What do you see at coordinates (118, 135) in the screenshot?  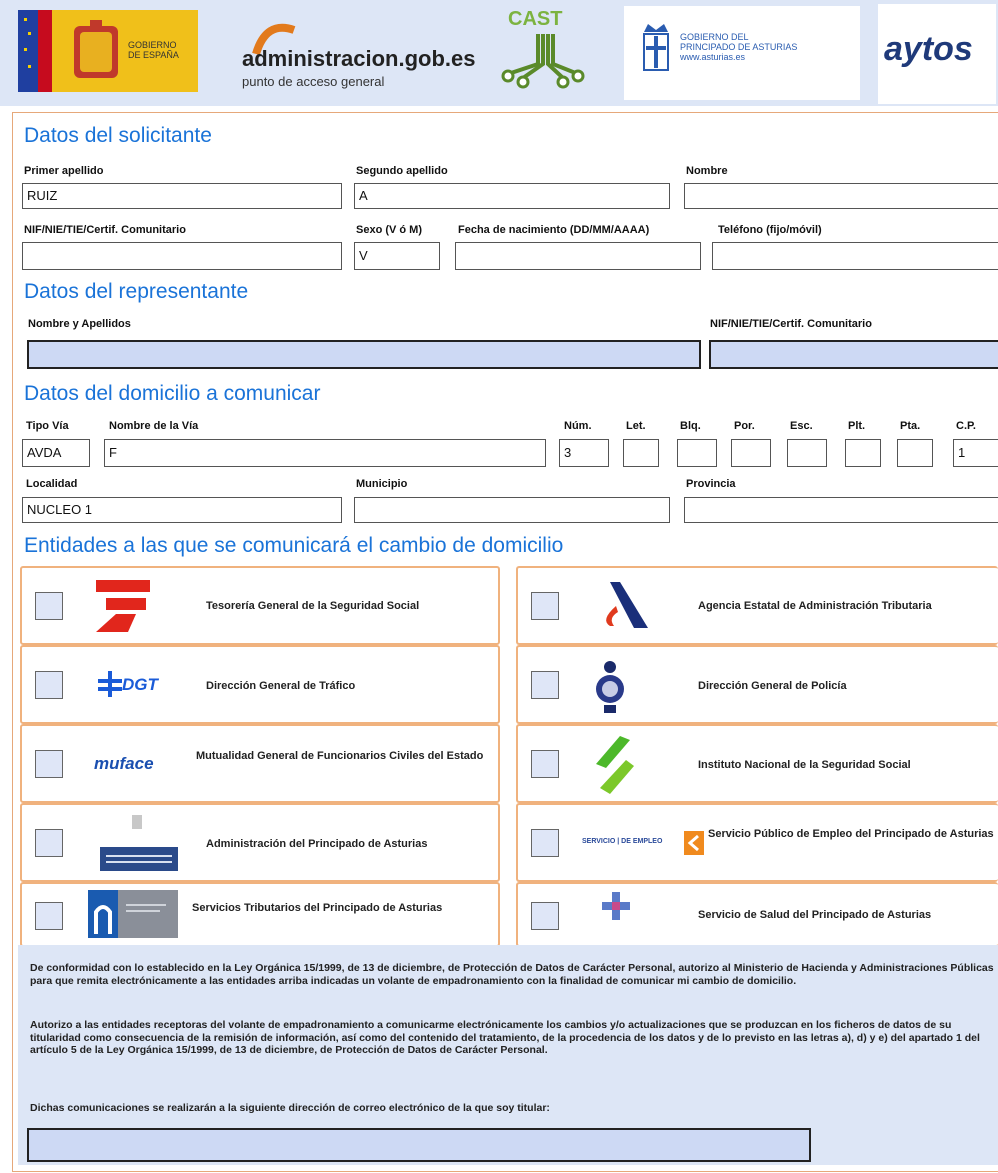 I see `solicitante-title: Datos del solicitante` at bounding box center [118, 135].